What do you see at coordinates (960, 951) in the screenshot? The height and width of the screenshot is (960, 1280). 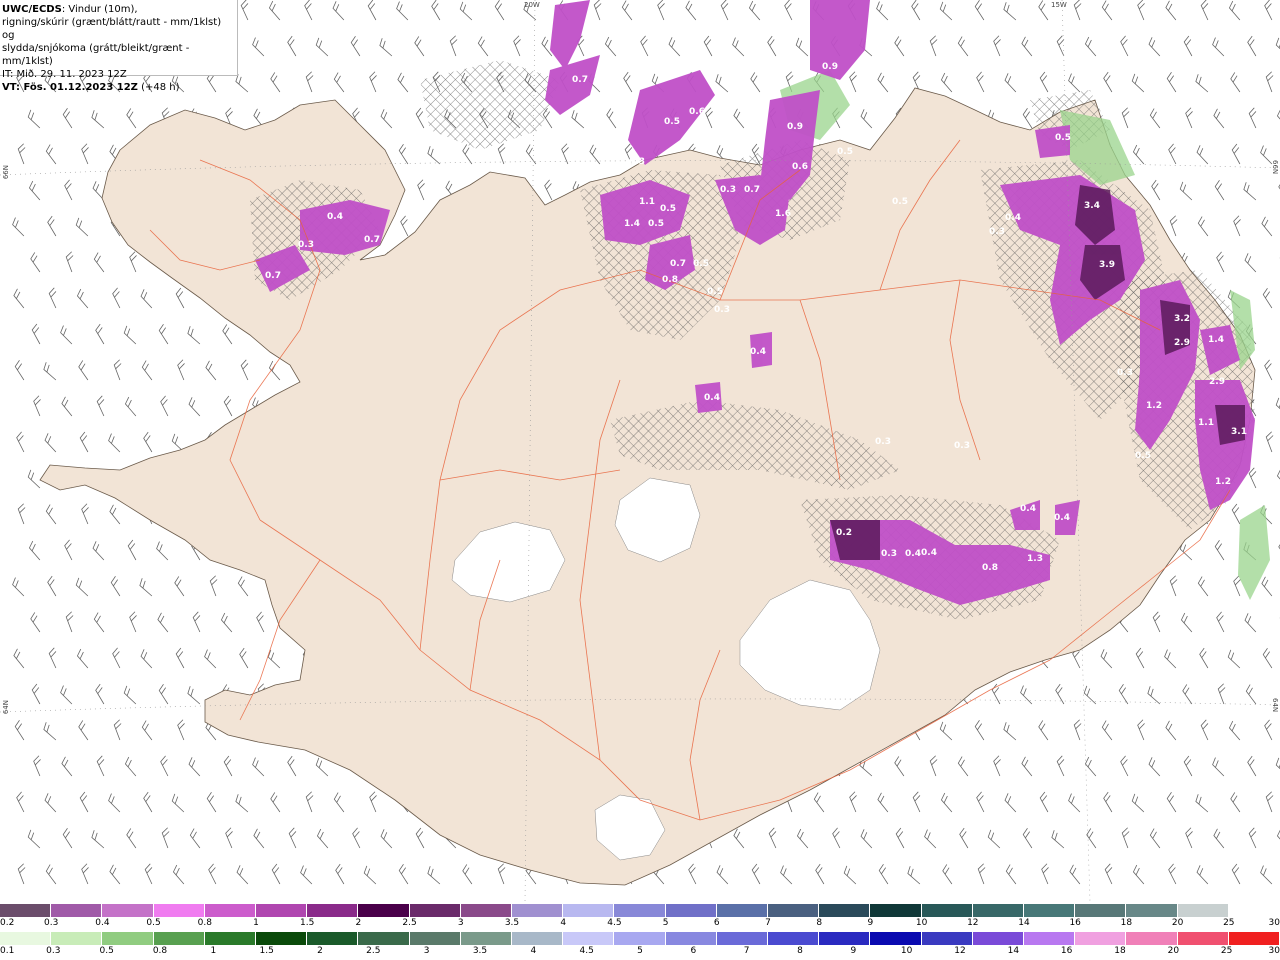 I see `legend-tick-label: 12` at bounding box center [960, 951].